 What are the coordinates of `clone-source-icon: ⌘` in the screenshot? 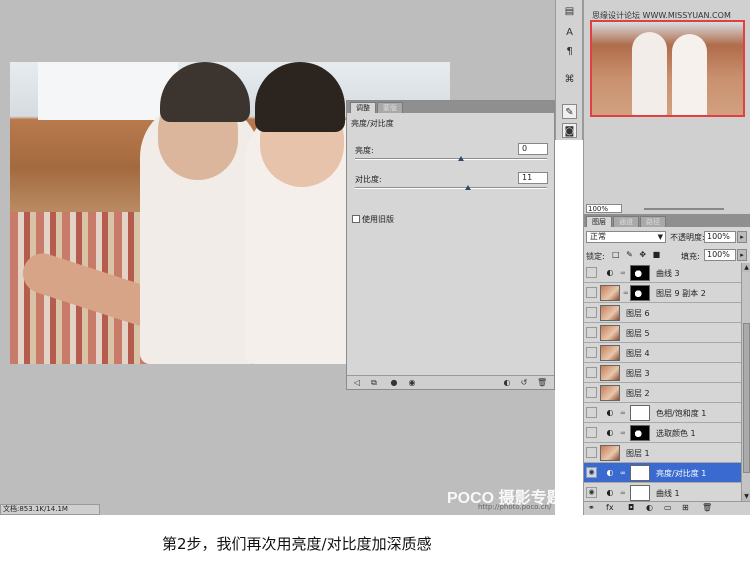 It's located at (569, 79).